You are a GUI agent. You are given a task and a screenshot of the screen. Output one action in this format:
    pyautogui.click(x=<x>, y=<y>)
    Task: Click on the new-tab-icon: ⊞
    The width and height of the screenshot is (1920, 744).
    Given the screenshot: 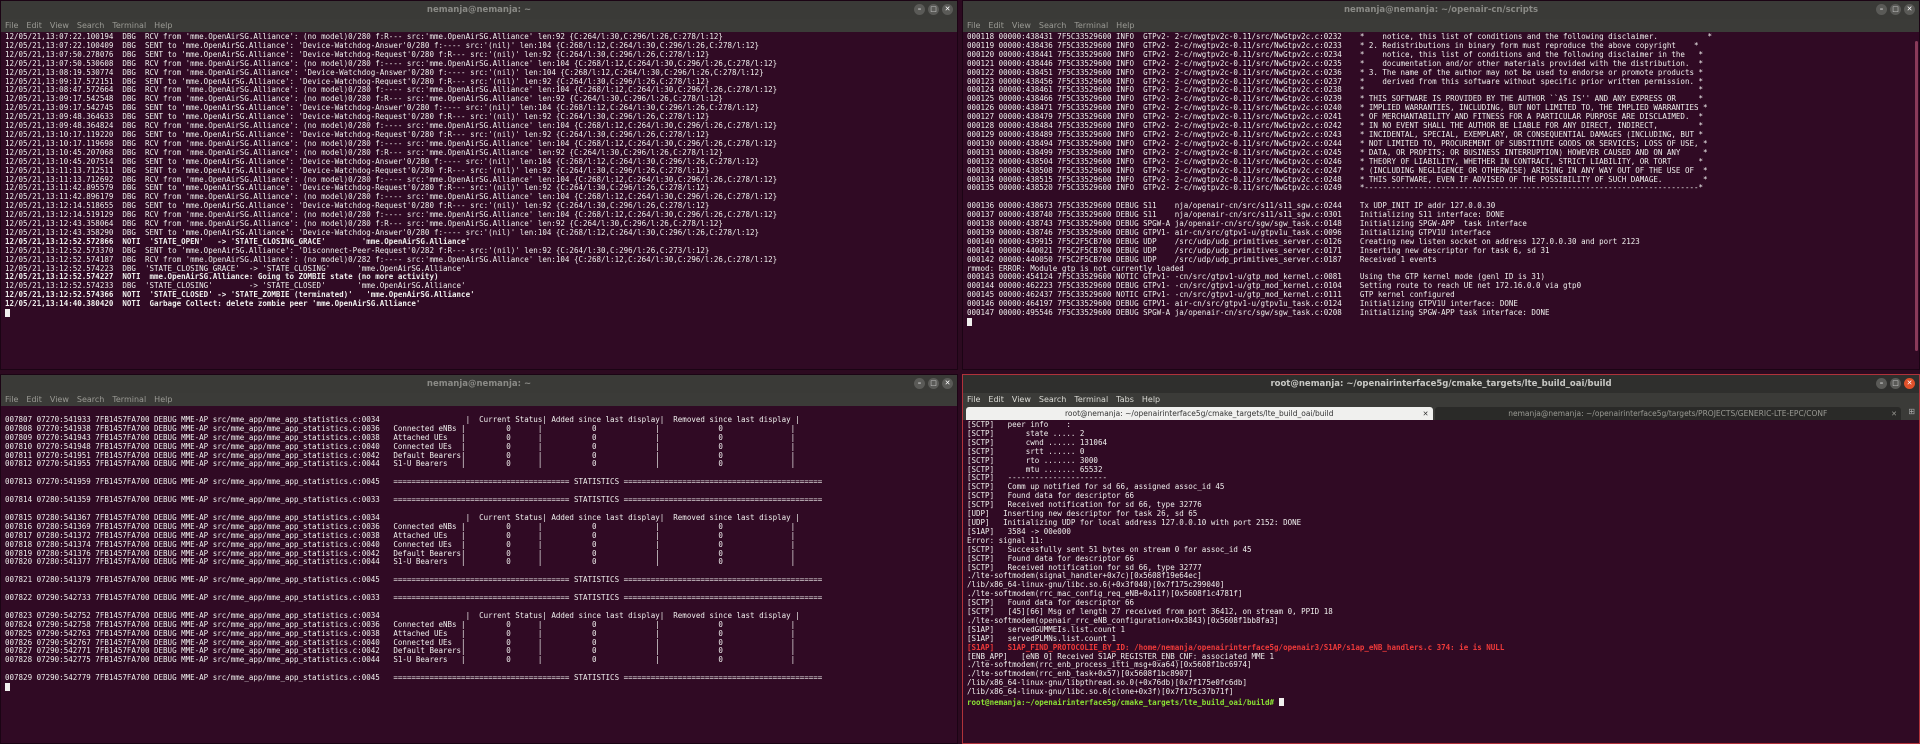 What is the action you would take?
    pyautogui.click(x=1911, y=411)
    